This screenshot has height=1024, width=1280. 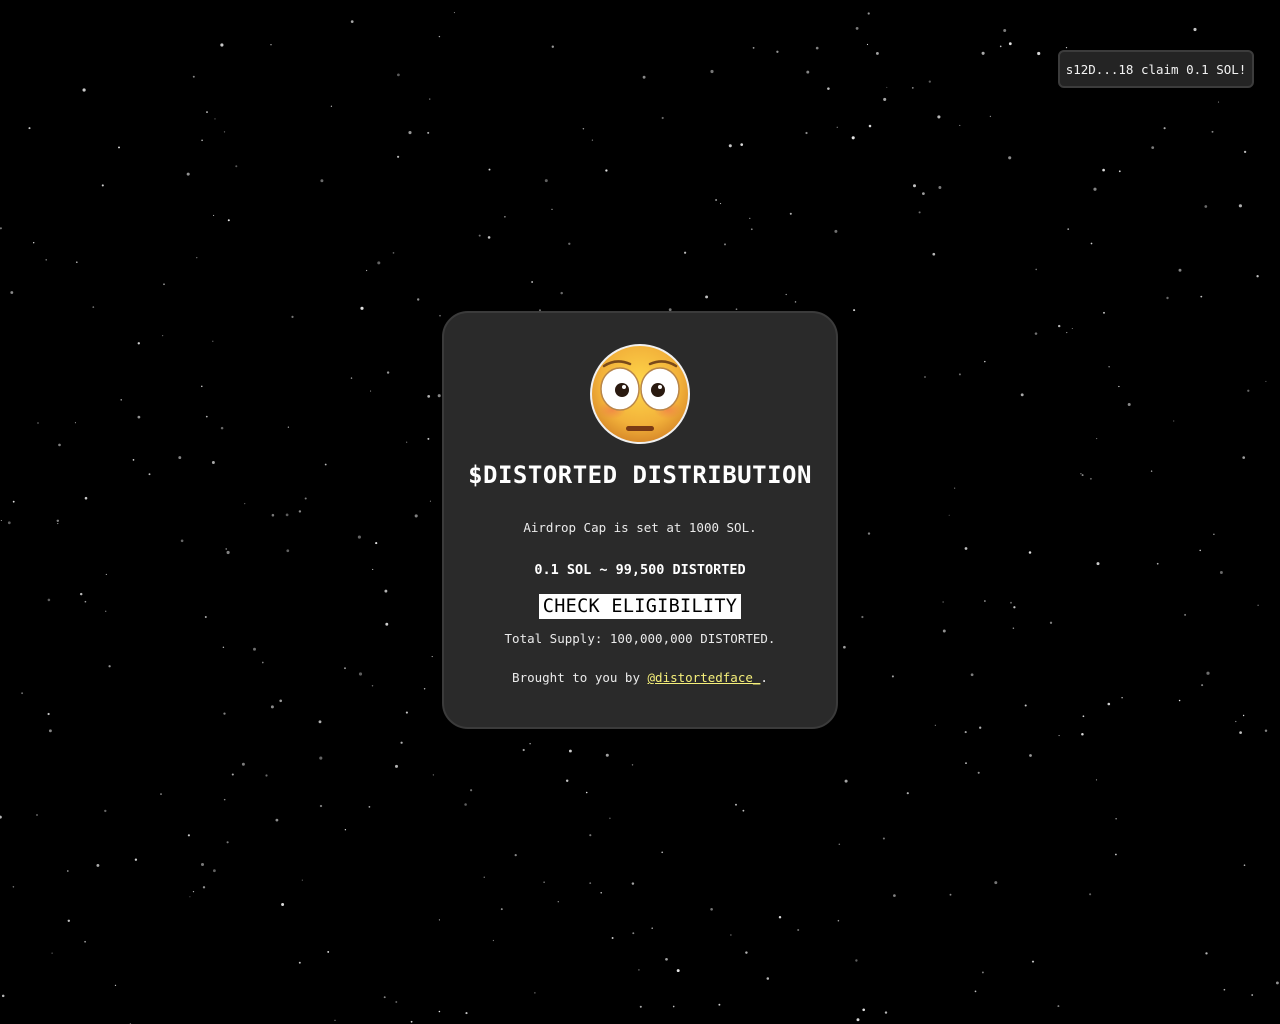 I want to click on exchange-rate-text: 0.1 SOL ~ 99,500 DISTORTED, so click(x=640, y=570).